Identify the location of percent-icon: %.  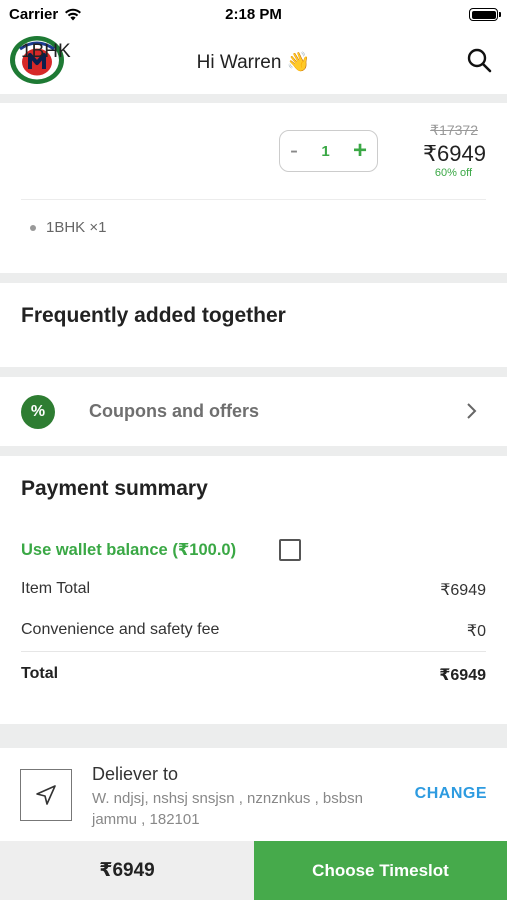
(38, 412).